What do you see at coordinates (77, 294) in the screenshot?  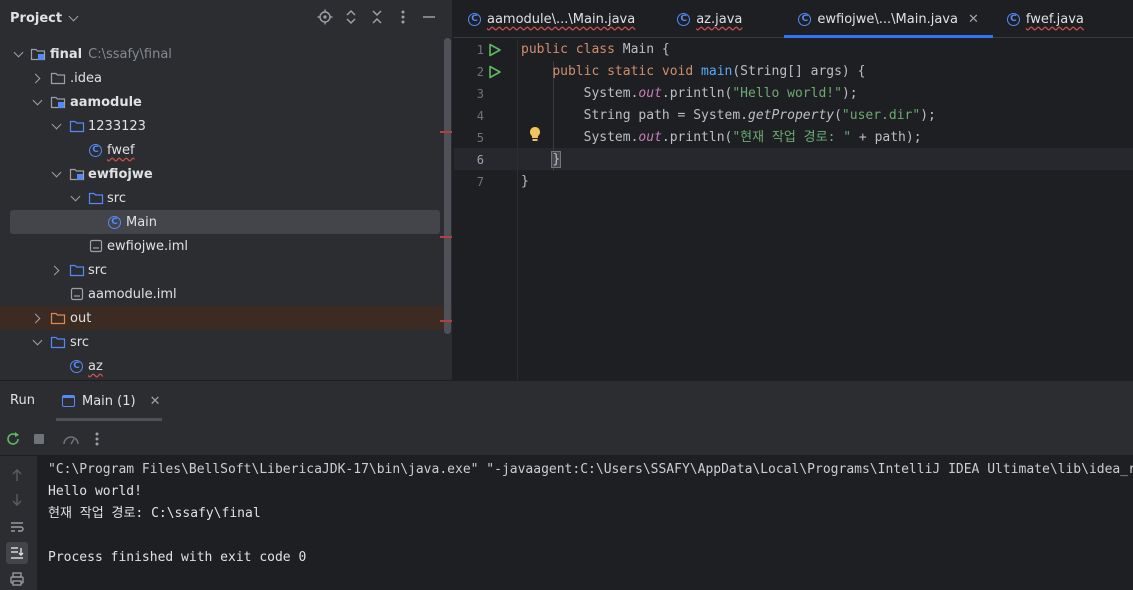 I see `iml-file-icon` at bounding box center [77, 294].